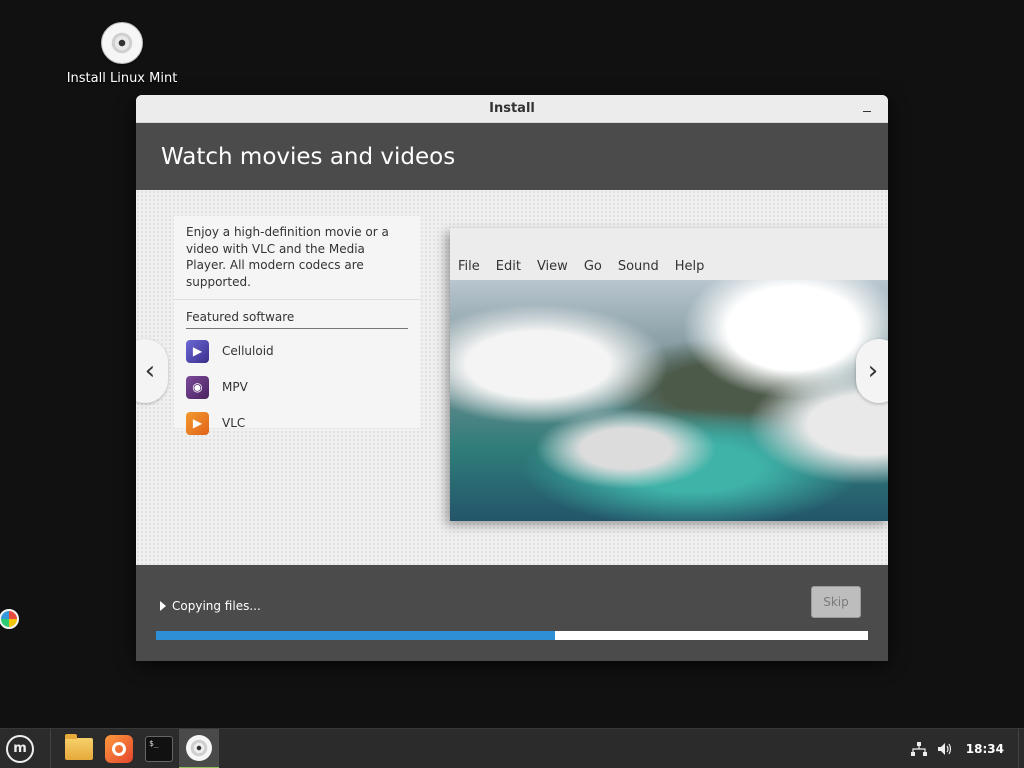 This screenshot has height=768, width=1024. I want to click on celluloid-icon: ▶, so click(197, 351).